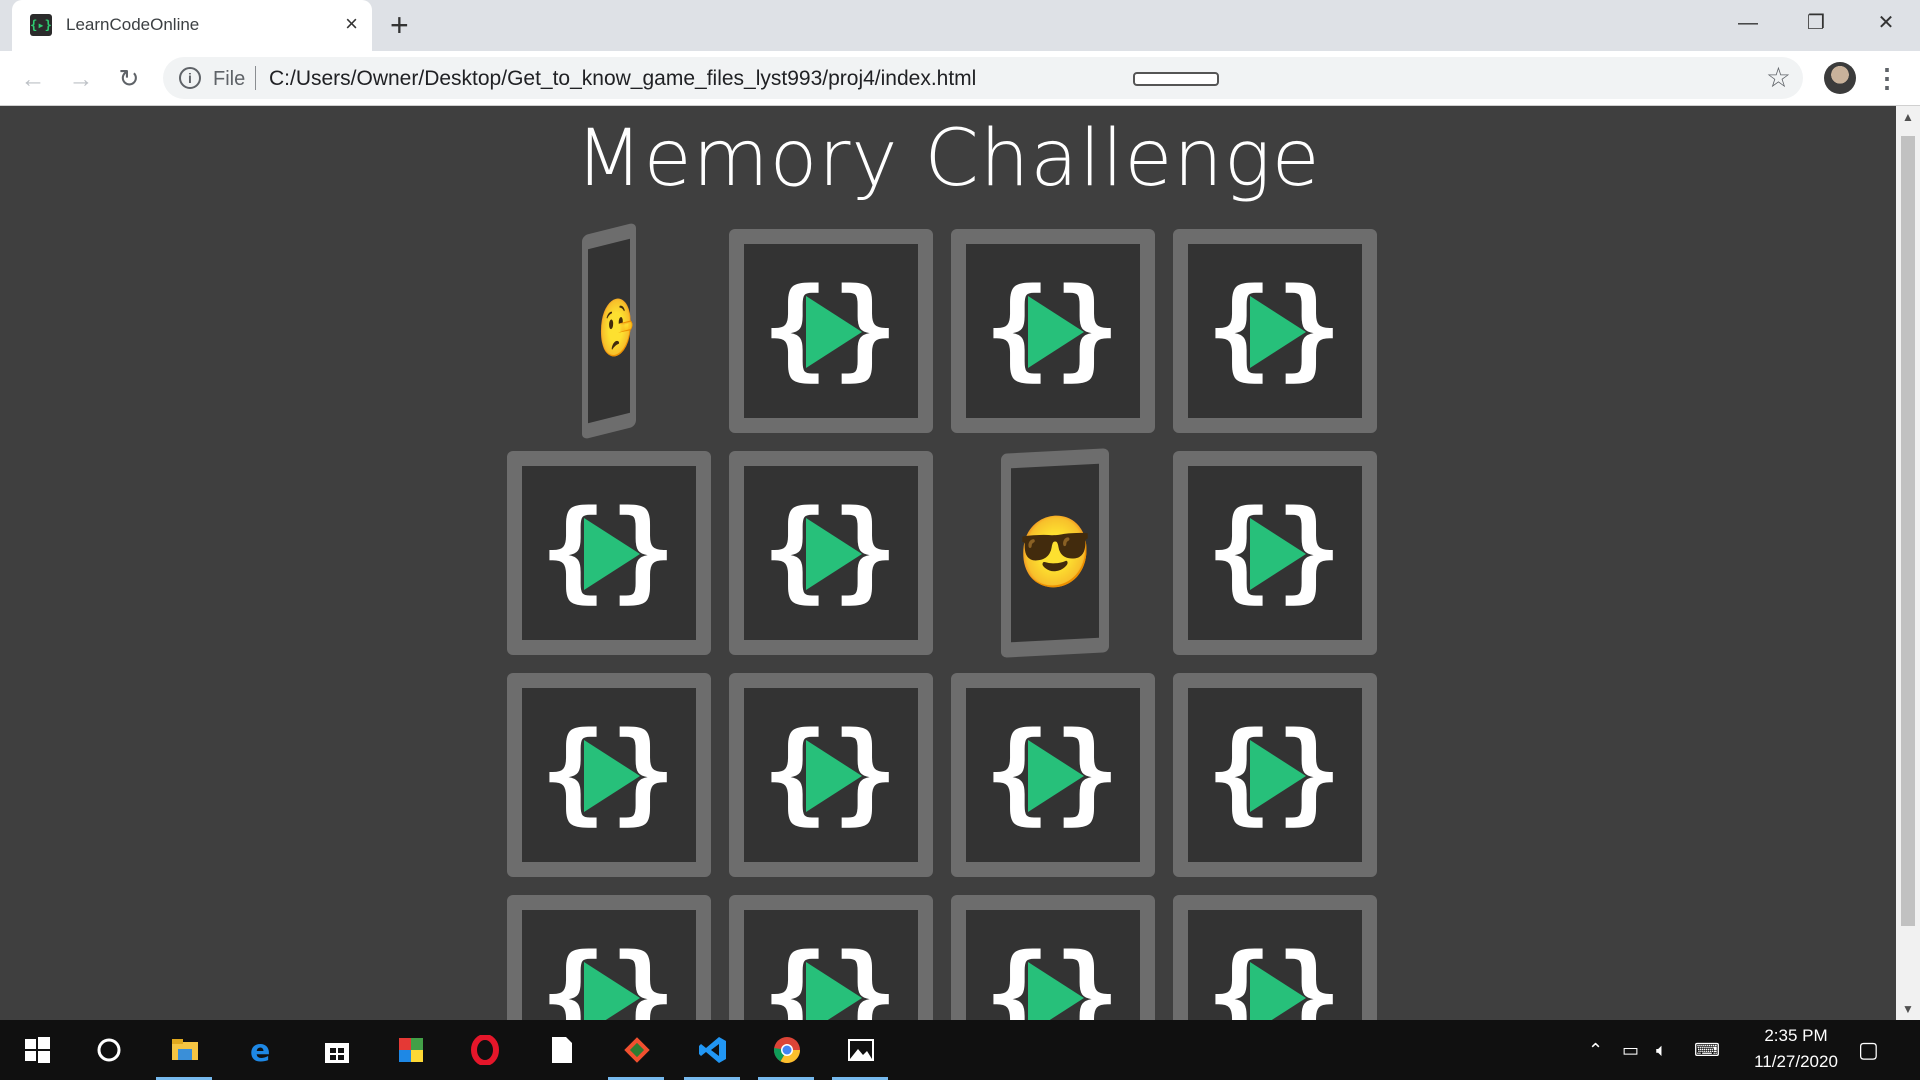 This screenshot has height=1080, width=1920. I want to click on profile-avatar, so click(1840, 78).